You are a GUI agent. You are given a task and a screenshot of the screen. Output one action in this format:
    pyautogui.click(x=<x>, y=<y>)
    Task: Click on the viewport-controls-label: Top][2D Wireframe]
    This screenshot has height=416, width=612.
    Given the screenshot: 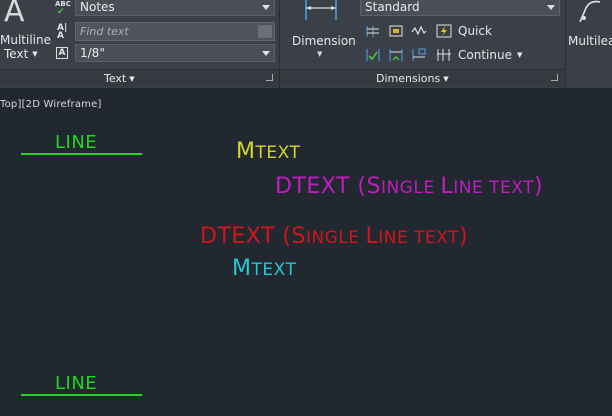 What is the action you would take?
    pyautogui.click(x=51, y=104)
    